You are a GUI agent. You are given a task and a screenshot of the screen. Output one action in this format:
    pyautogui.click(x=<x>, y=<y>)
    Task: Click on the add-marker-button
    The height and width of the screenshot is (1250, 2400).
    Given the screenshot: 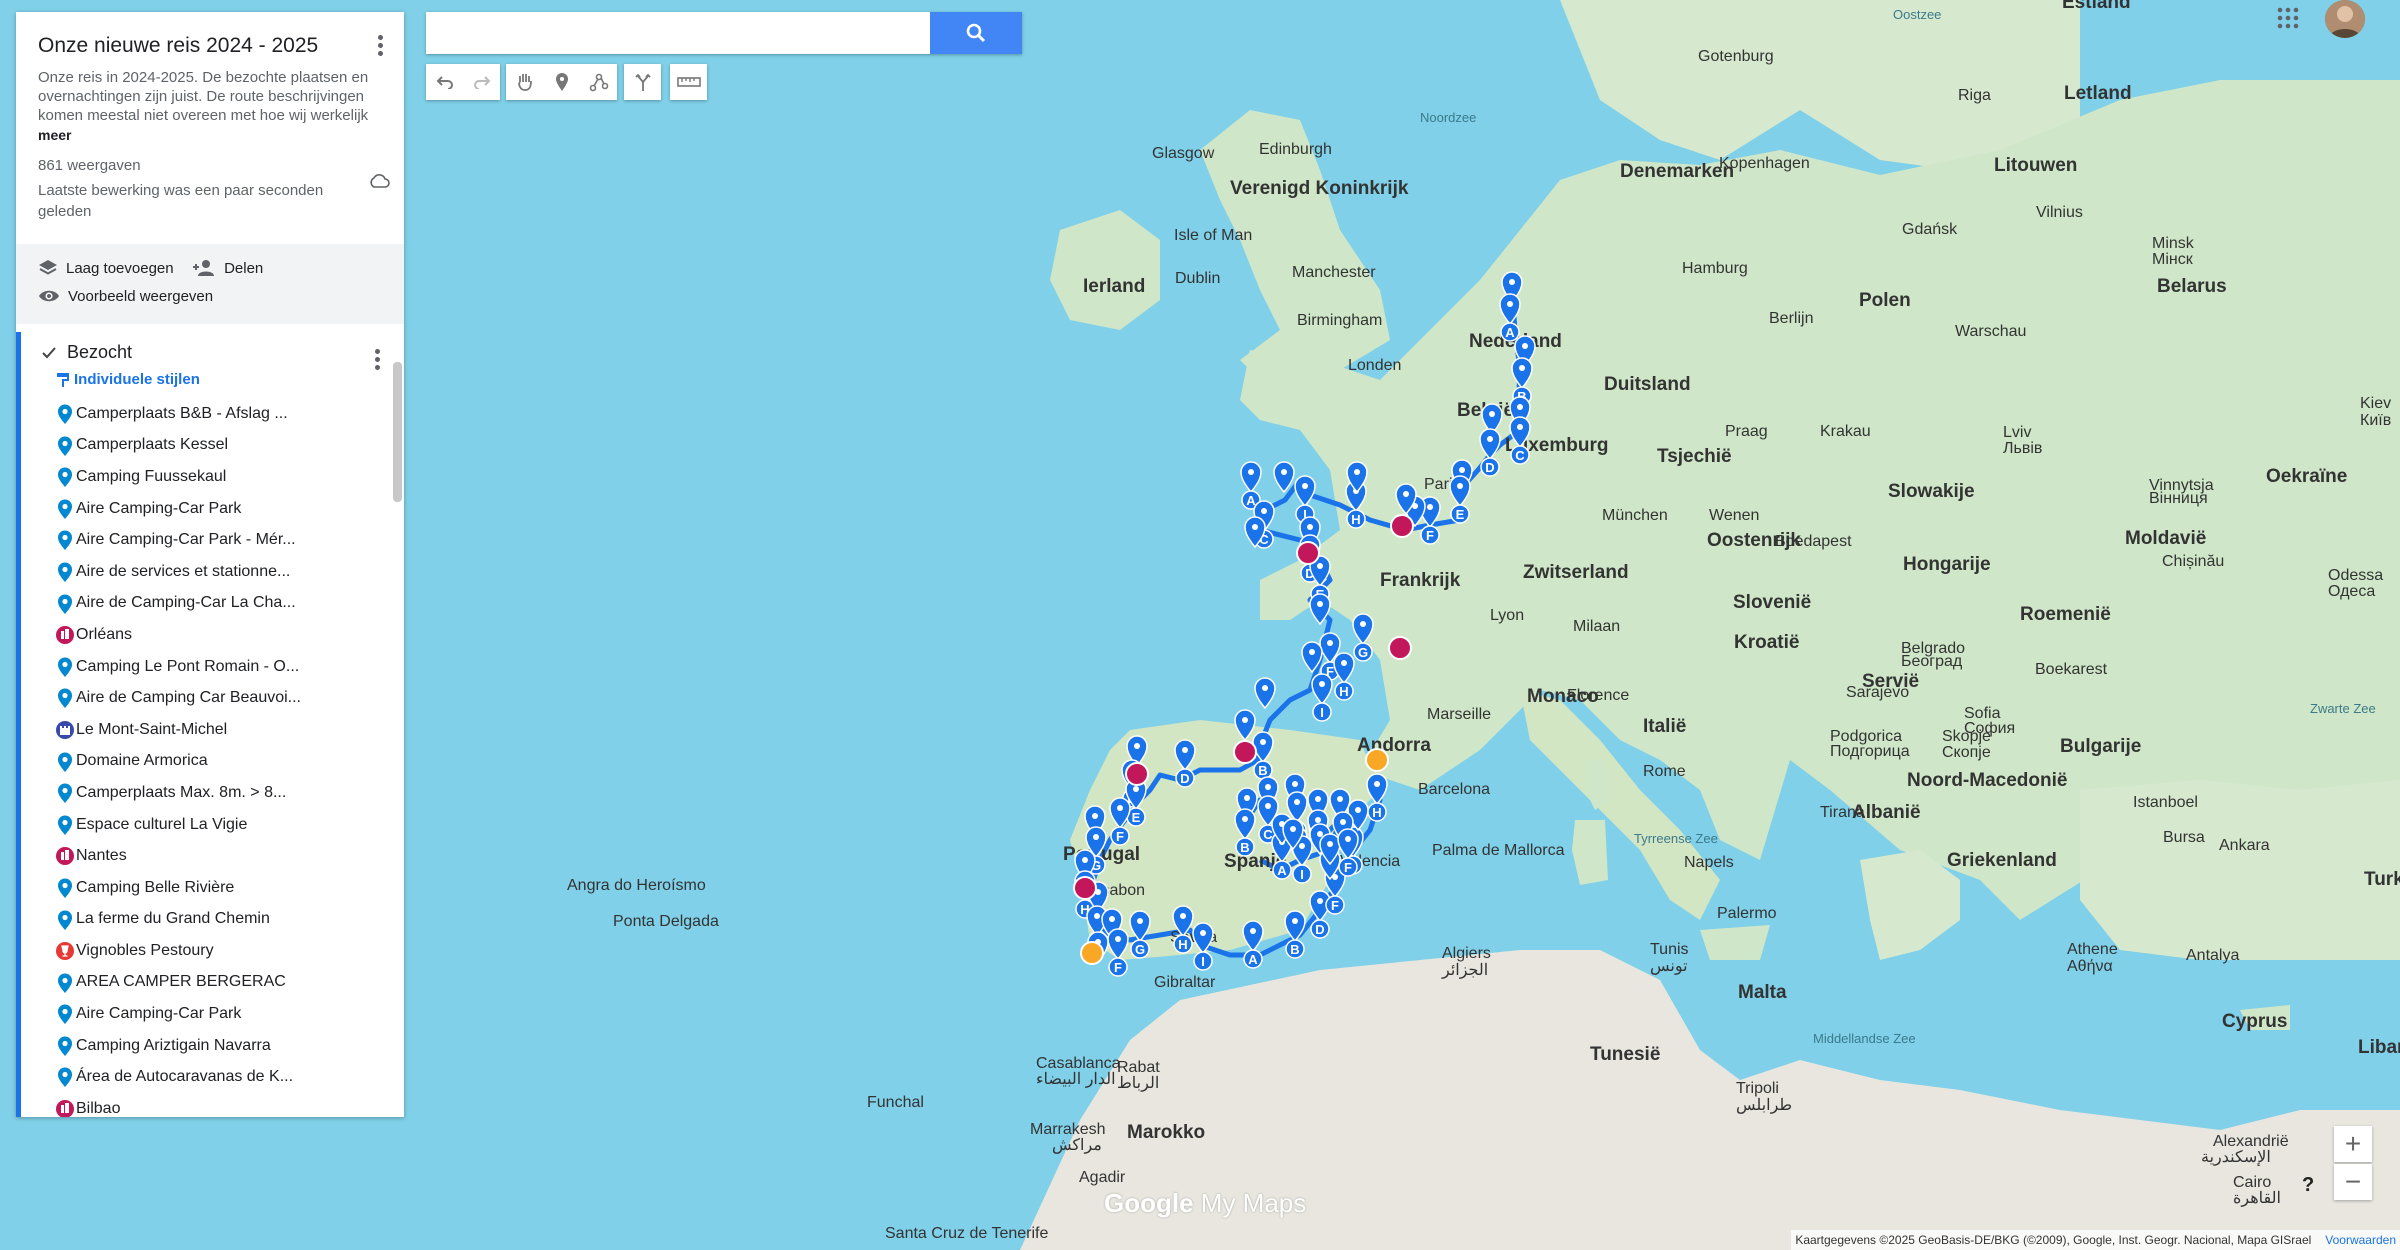 What is the action you would take?
    pyautogui.click(x=561, y=82)
    